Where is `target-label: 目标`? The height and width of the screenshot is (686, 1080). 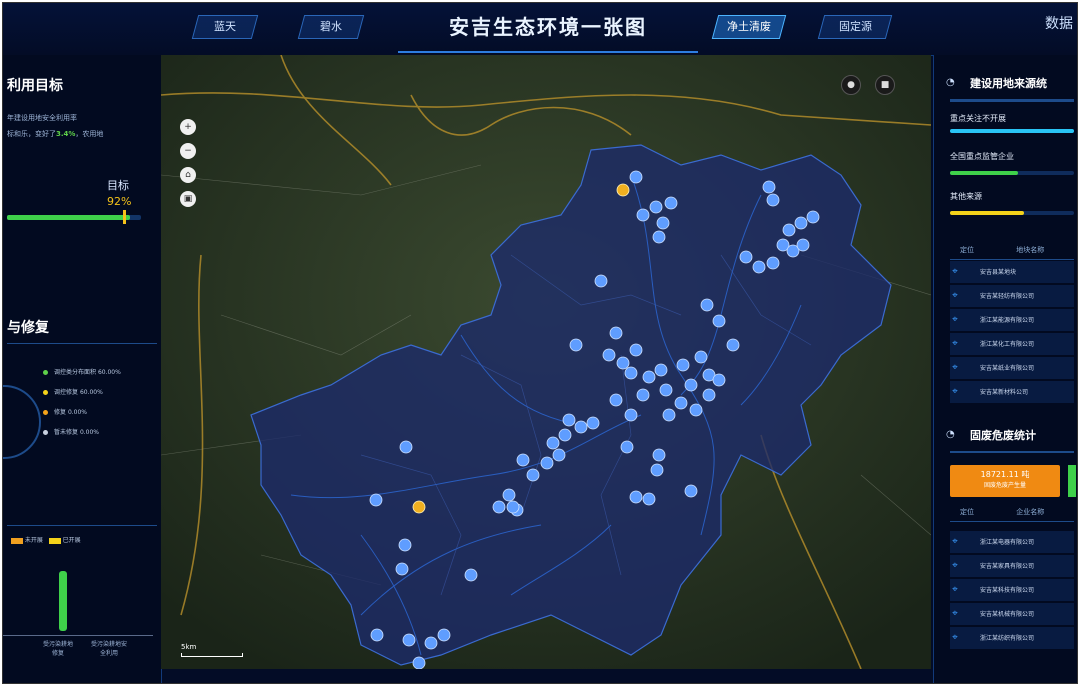
target-label: 目标 is located at coordinates (118, 185).